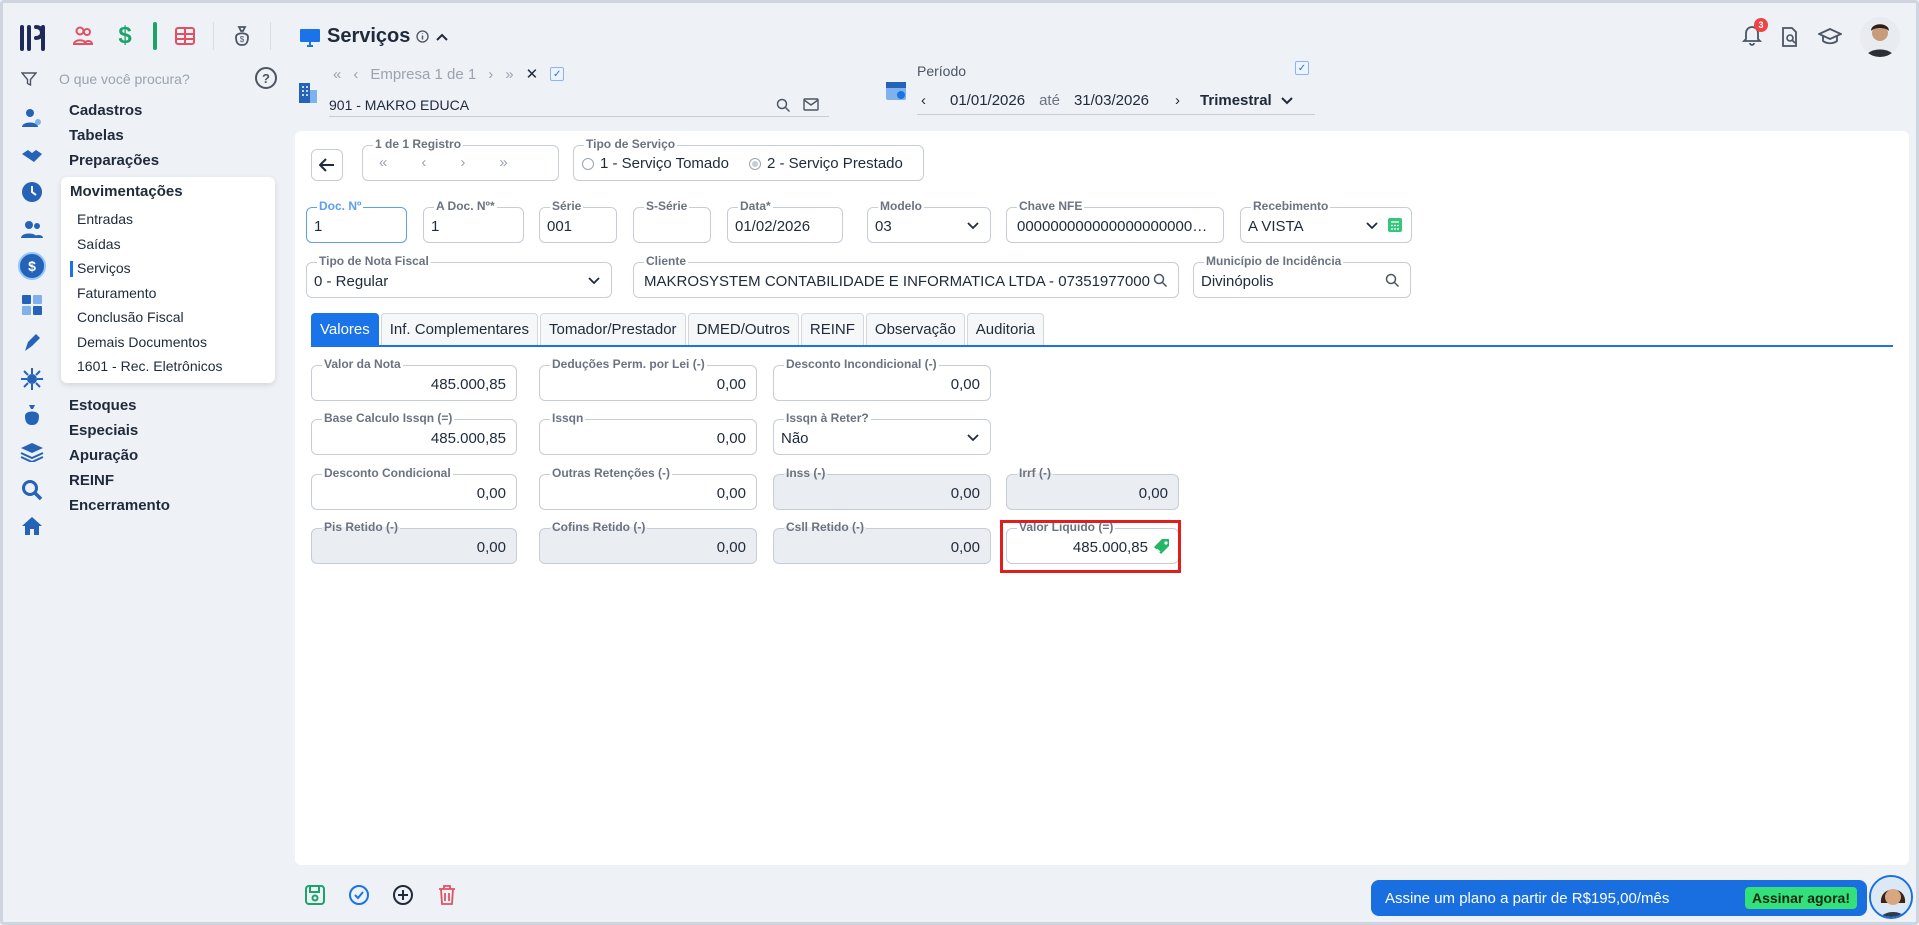  Describe the element at coordinates (185, 36) in the screenshot. I see `spreadsheet-icon` at that location.